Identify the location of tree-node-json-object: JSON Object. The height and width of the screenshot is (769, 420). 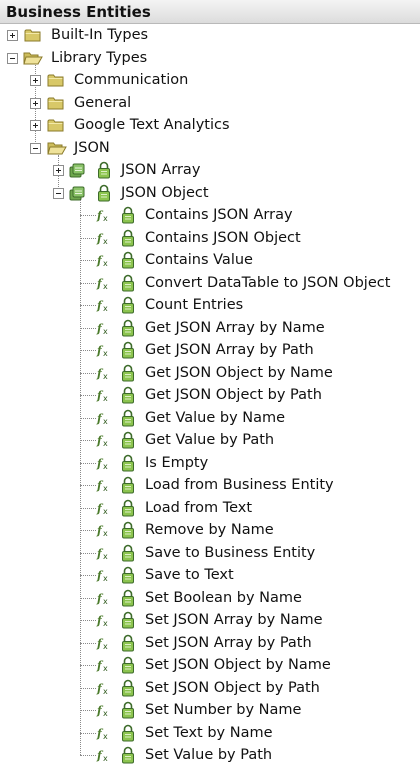
(165, 193).